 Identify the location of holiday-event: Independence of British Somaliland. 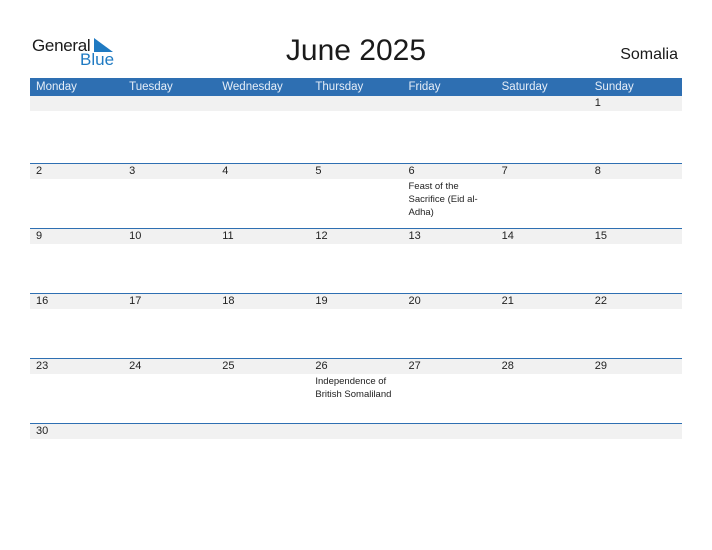
(353, 388).